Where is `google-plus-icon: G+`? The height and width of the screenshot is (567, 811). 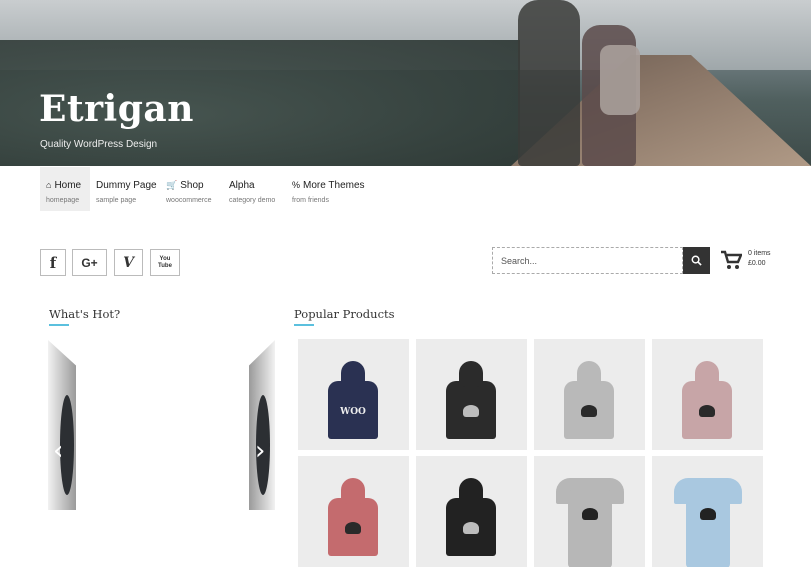
google-plus-icon: G+ is located at coordinates (89, 262).